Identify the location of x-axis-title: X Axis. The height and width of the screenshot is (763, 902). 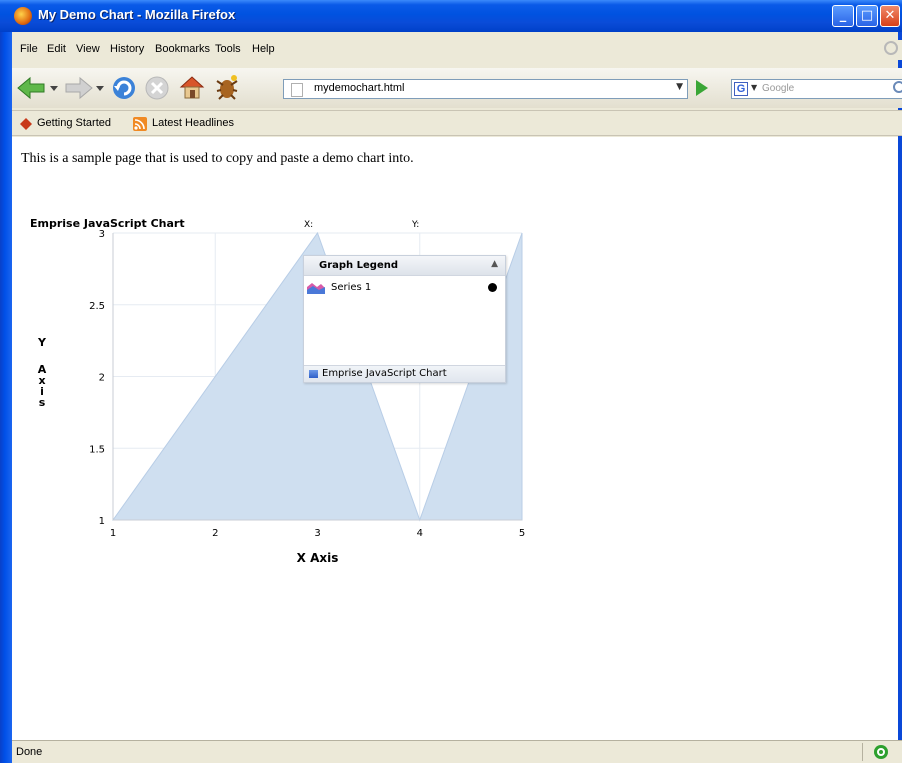
(318, 558).